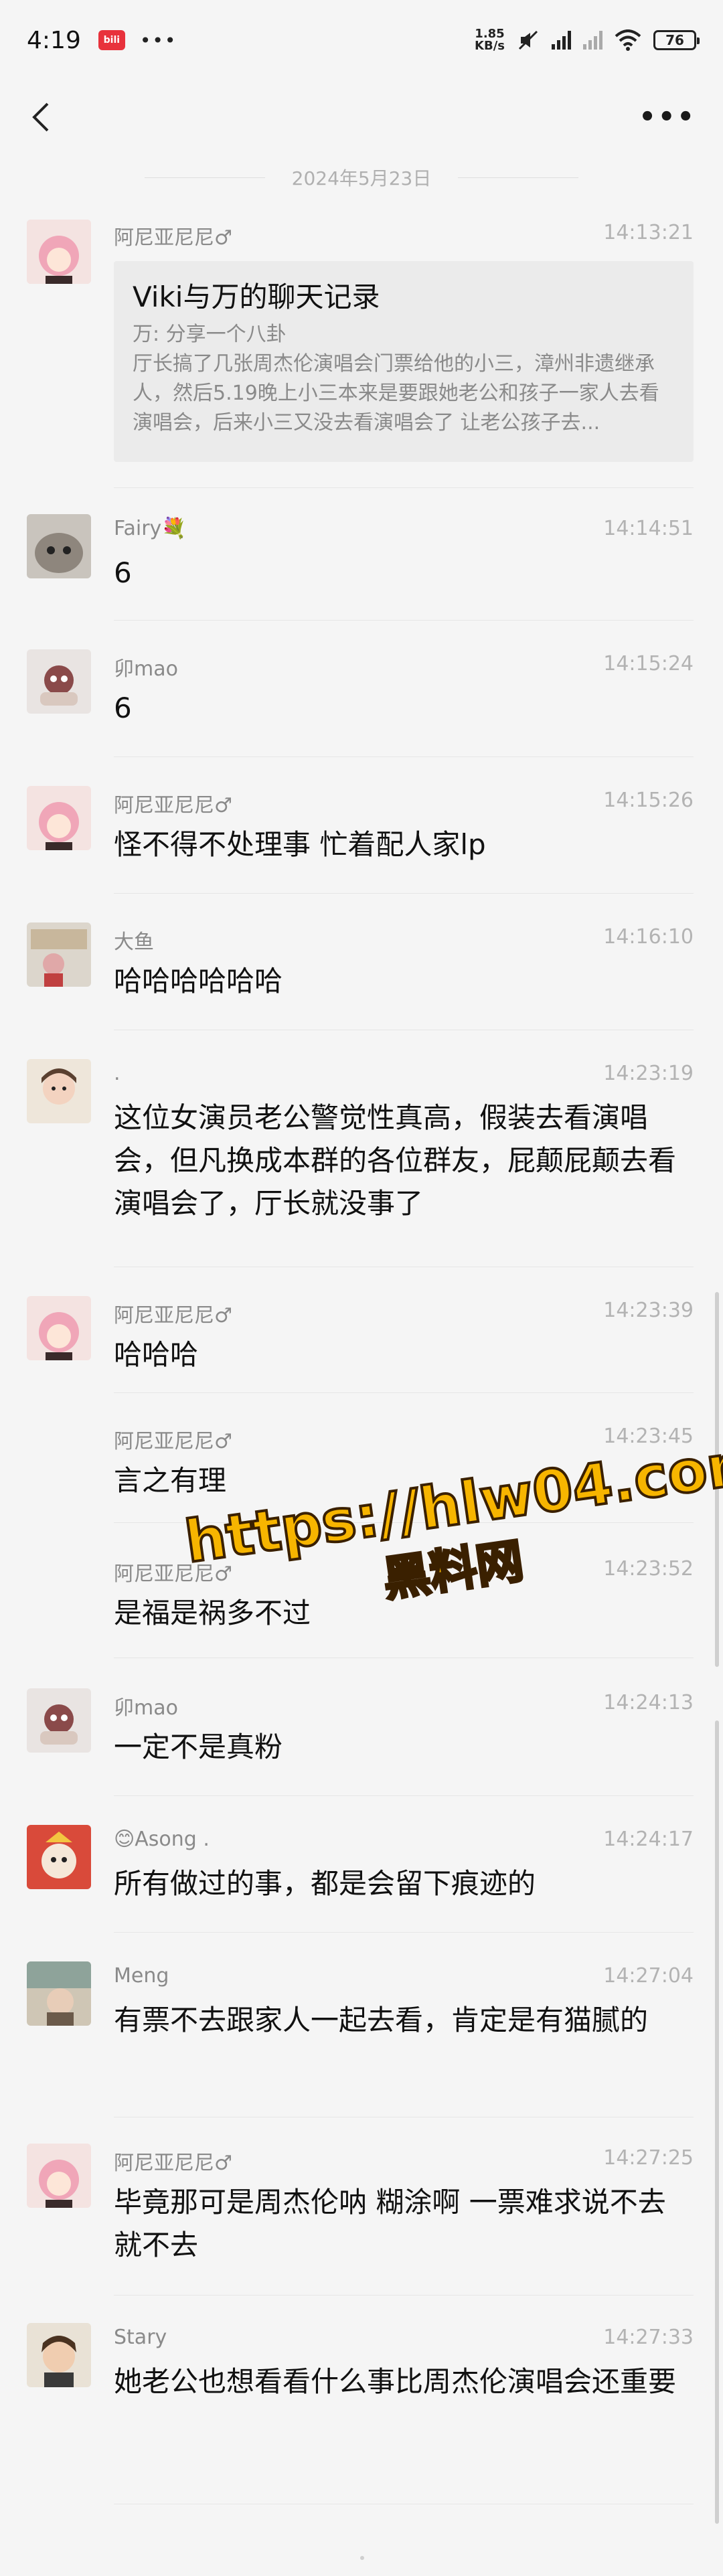 The height and width of the screenshot is (2576, 723). Describe the element at coordinates (648, 1074) in the screenshot. I see `timestamp: 14:23:19` at that location.